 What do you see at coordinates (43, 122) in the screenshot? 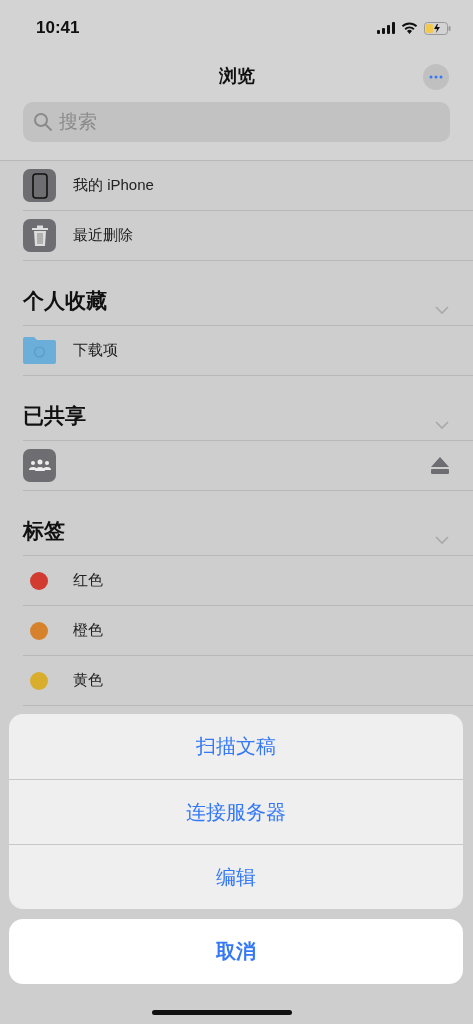
I see `search-icon` at bounding box center [43, 122].